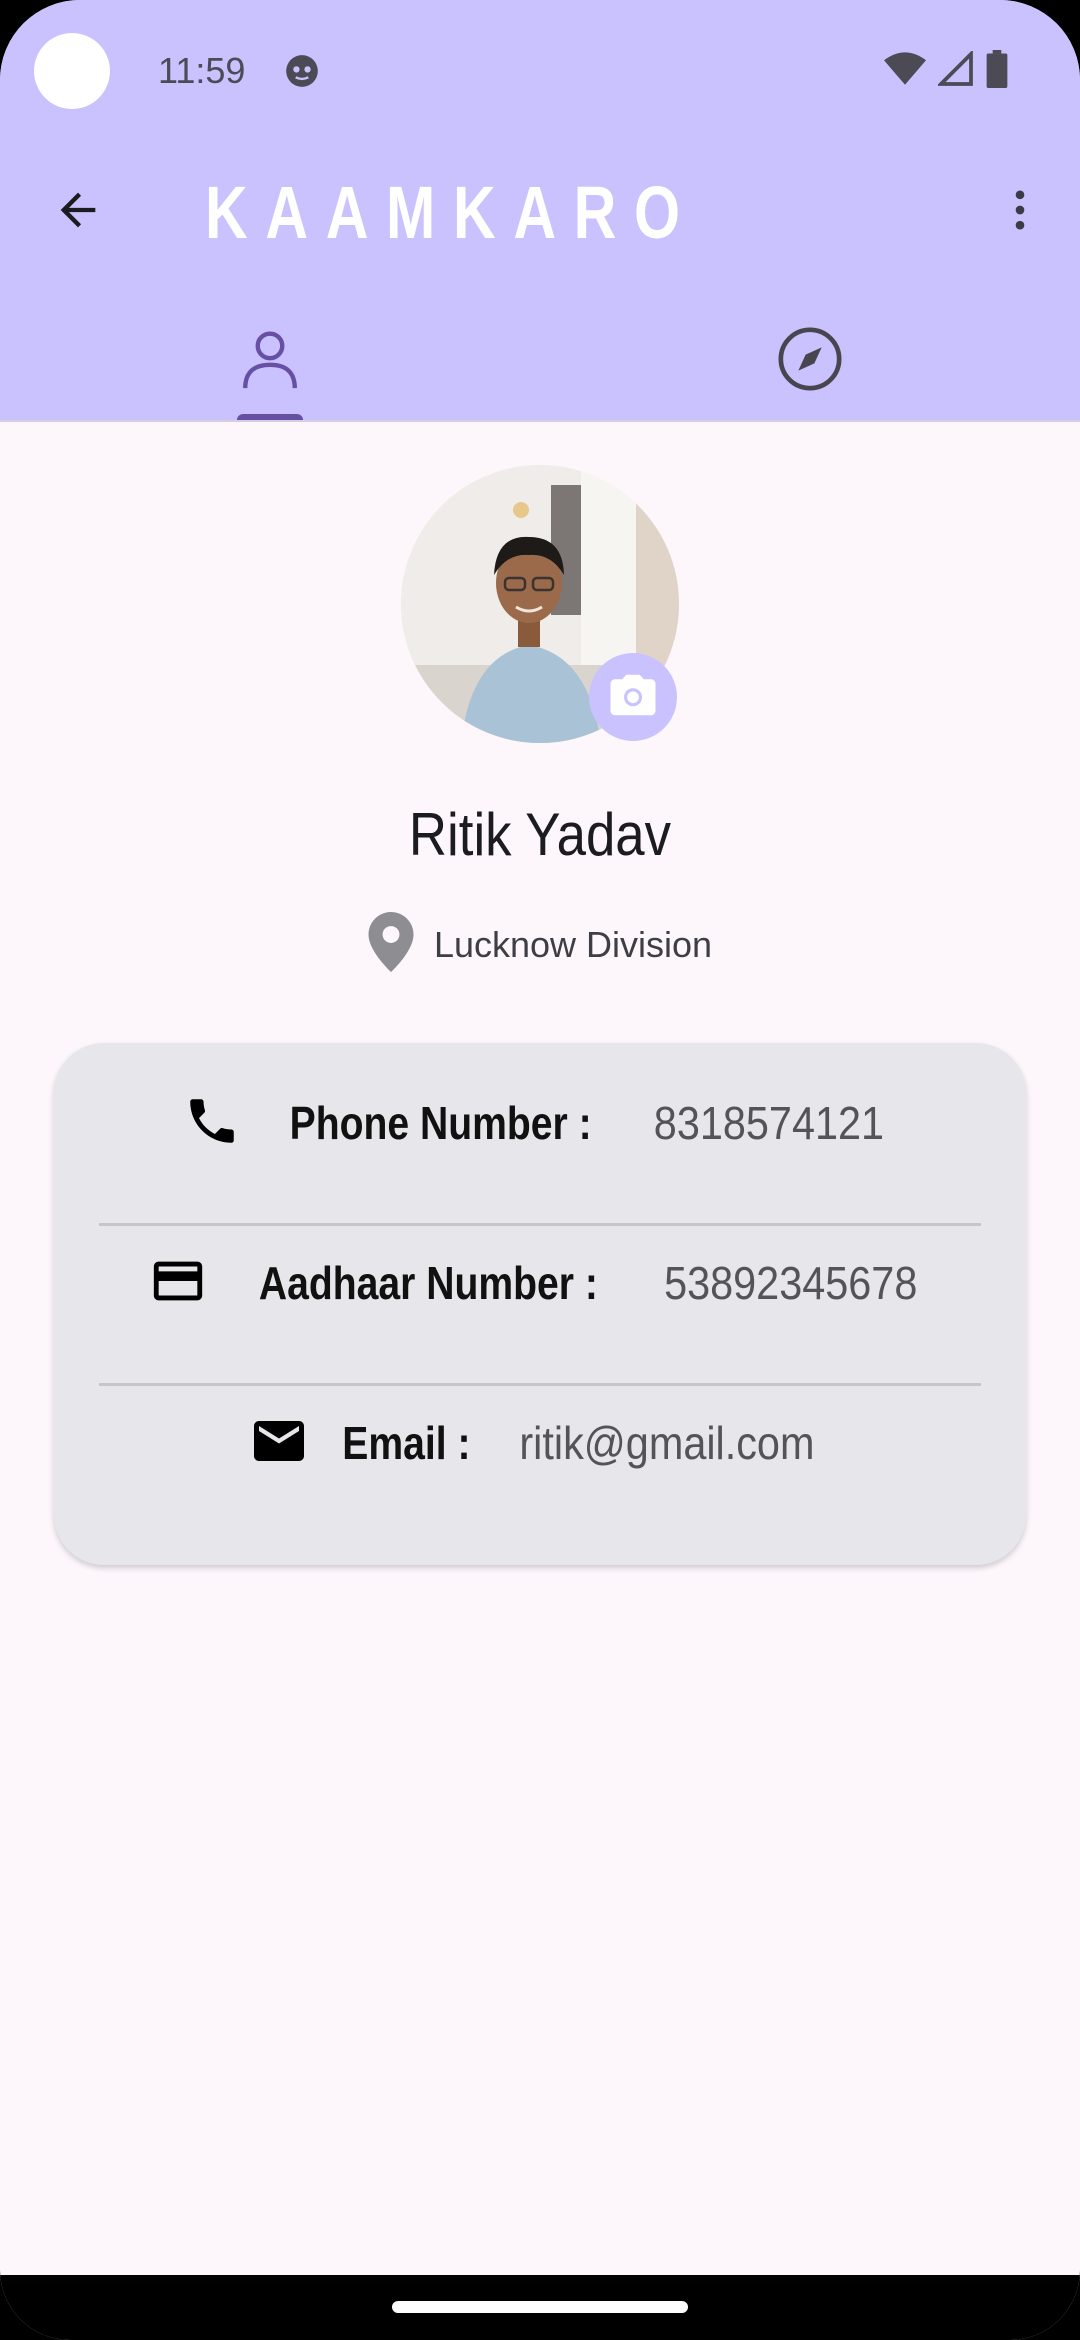 This screenshot has height=2340, width=1080. What do you see at coordinates (905, 71) in the screenshot?
I see `wifi-icon` at bounding box center [905, 71].